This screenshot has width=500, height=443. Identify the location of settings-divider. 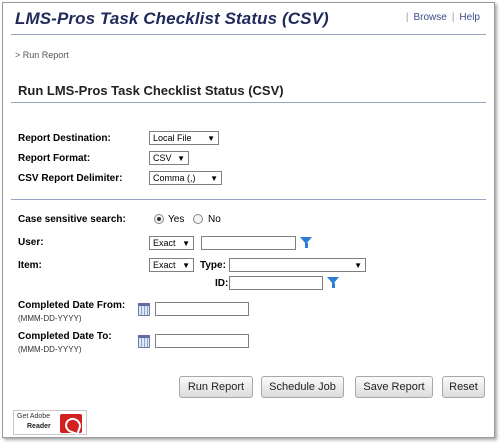
(248, 199).